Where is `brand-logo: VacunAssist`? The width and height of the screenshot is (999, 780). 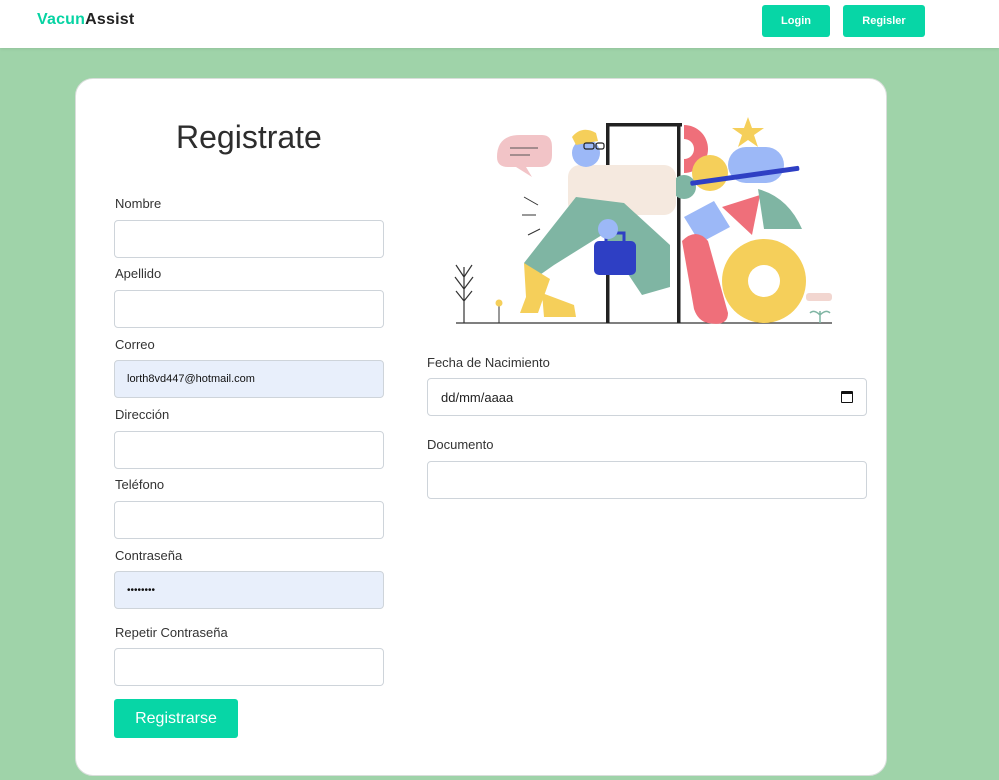 brand-logo: VacunAssist is located at coordinates (85, 20).